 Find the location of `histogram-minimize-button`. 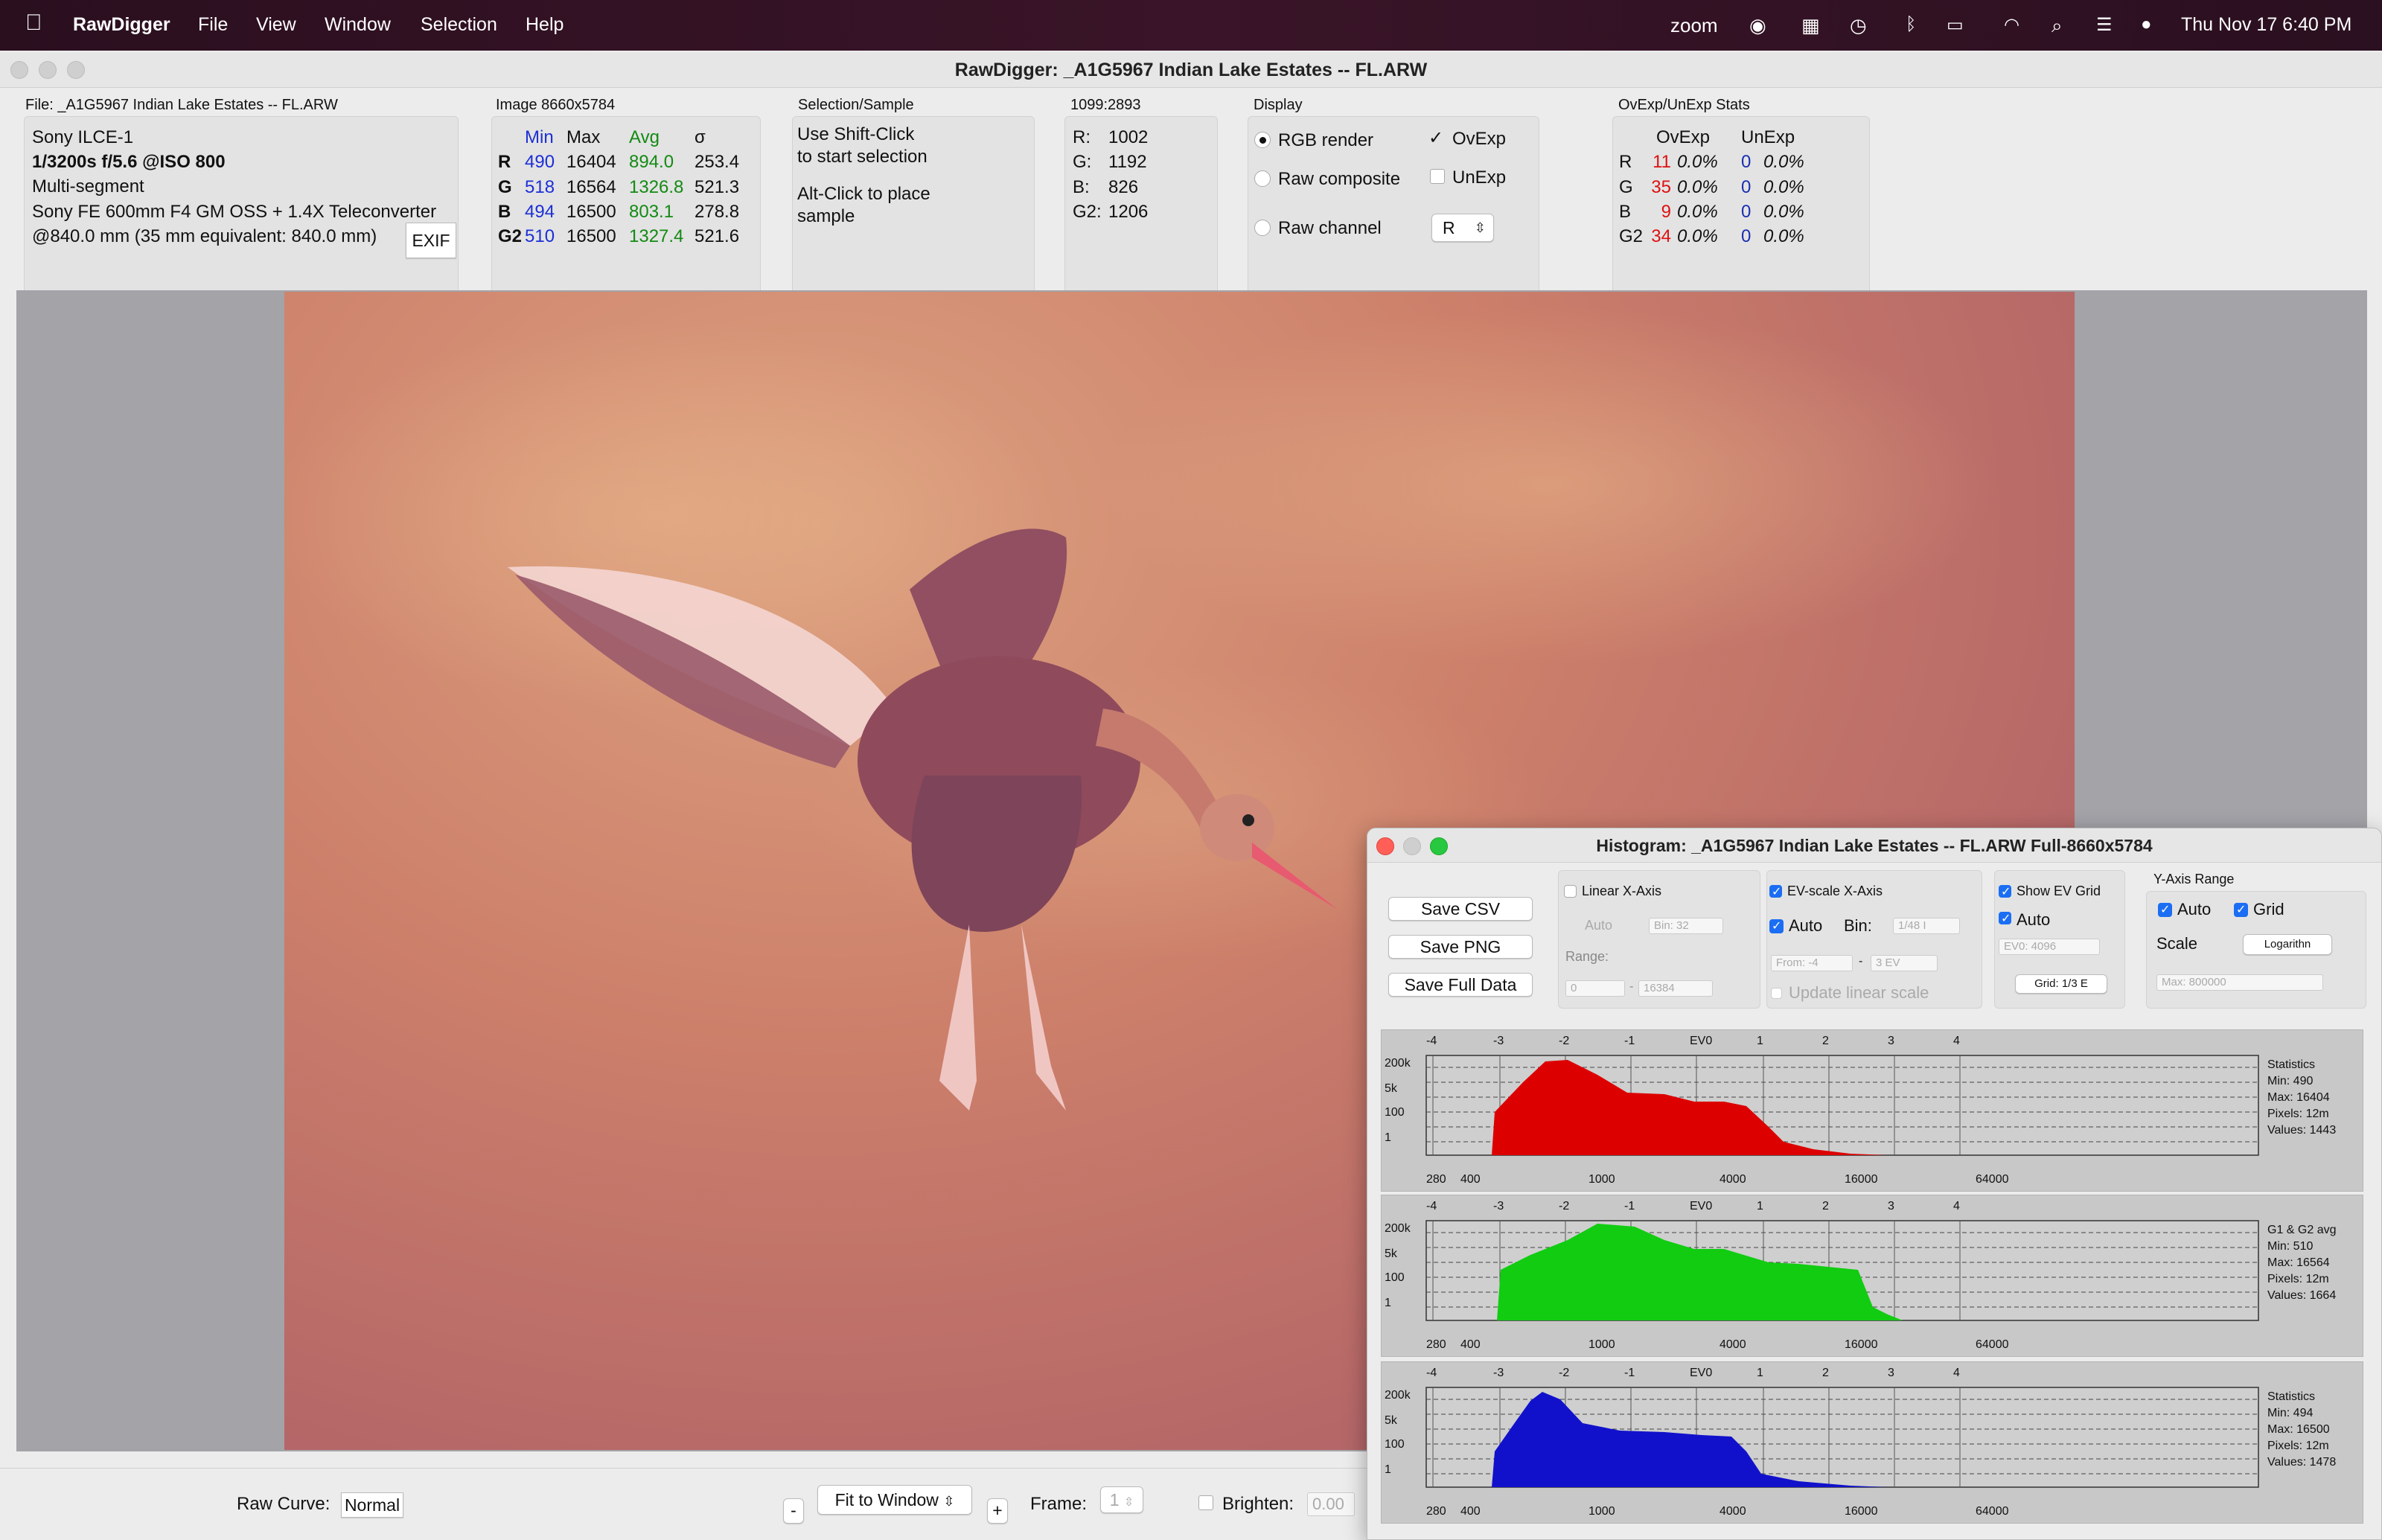

histogram-minimize-button is located at coordinates (1412, 846).